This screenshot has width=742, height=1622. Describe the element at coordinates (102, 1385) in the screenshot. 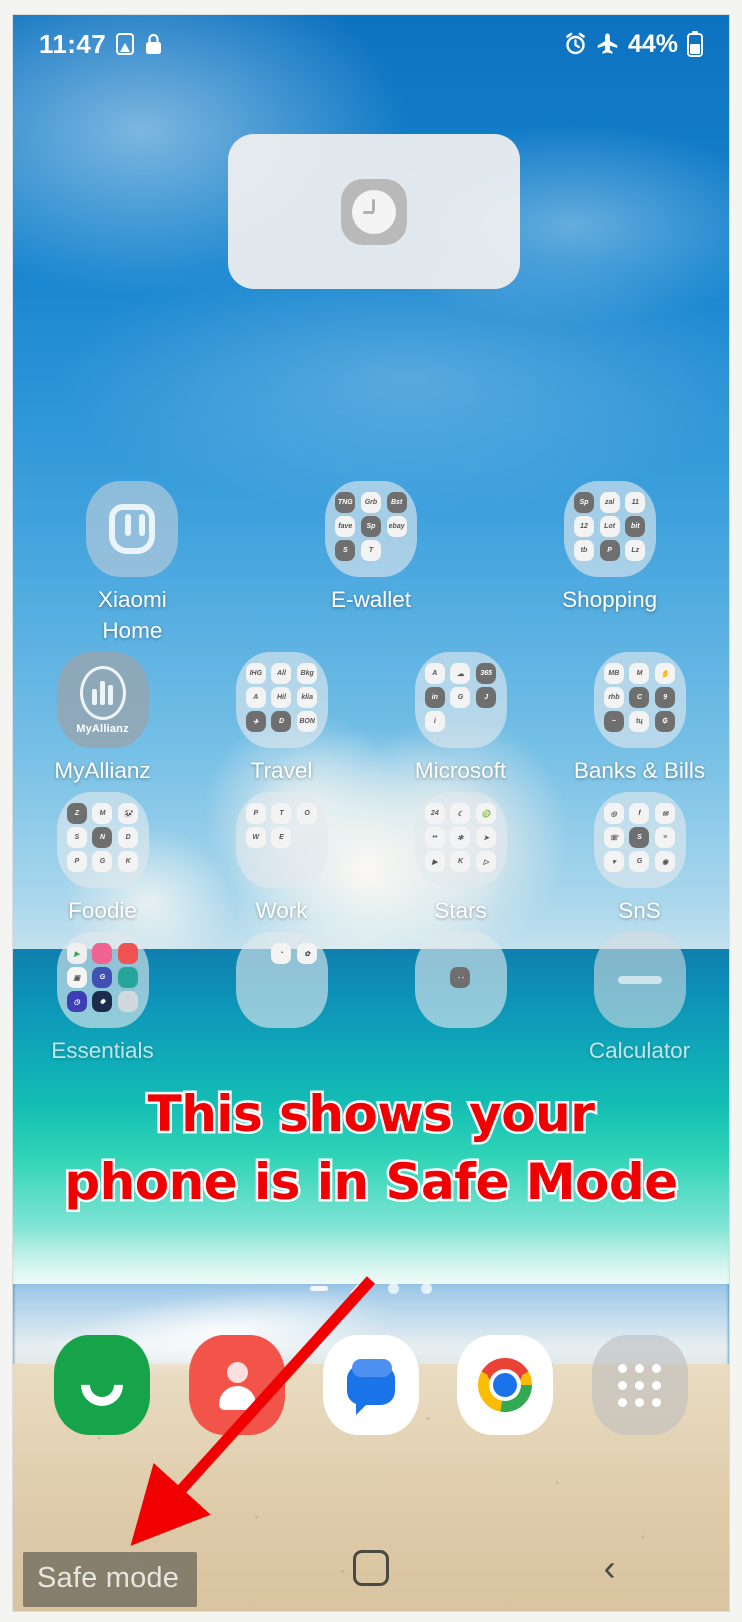

I see `phone-icon` at that location.